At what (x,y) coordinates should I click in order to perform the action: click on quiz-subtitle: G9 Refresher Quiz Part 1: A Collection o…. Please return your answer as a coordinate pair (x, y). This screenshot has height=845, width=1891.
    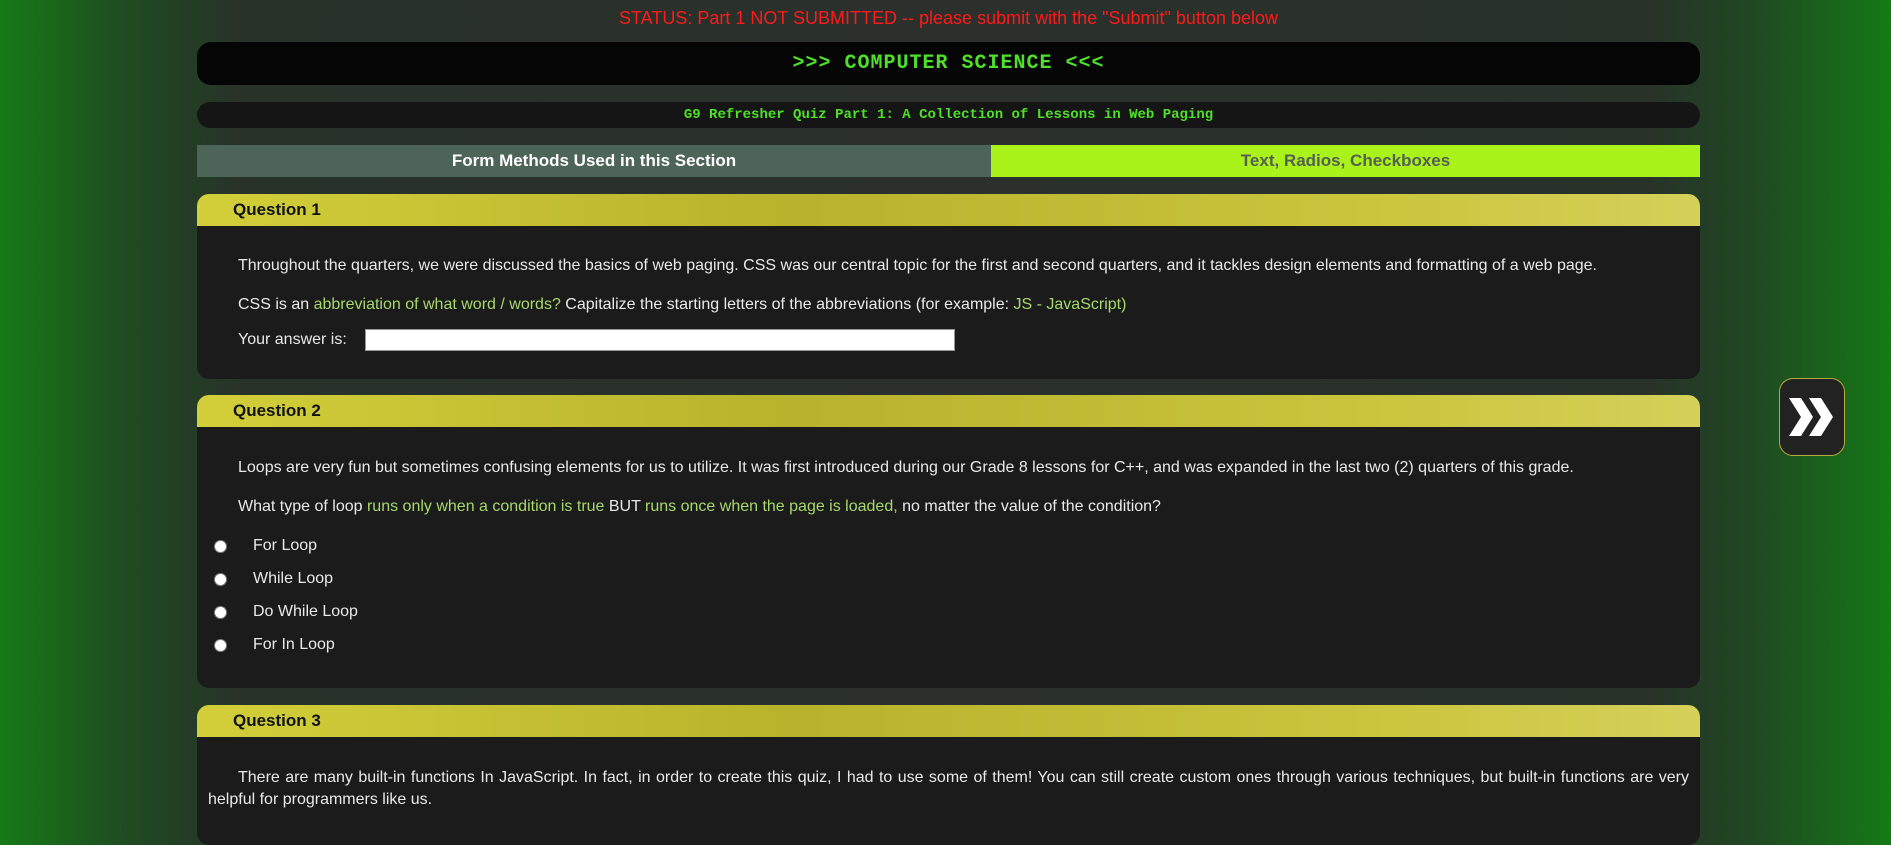
    Looking at the image, I should click on (948, 115).